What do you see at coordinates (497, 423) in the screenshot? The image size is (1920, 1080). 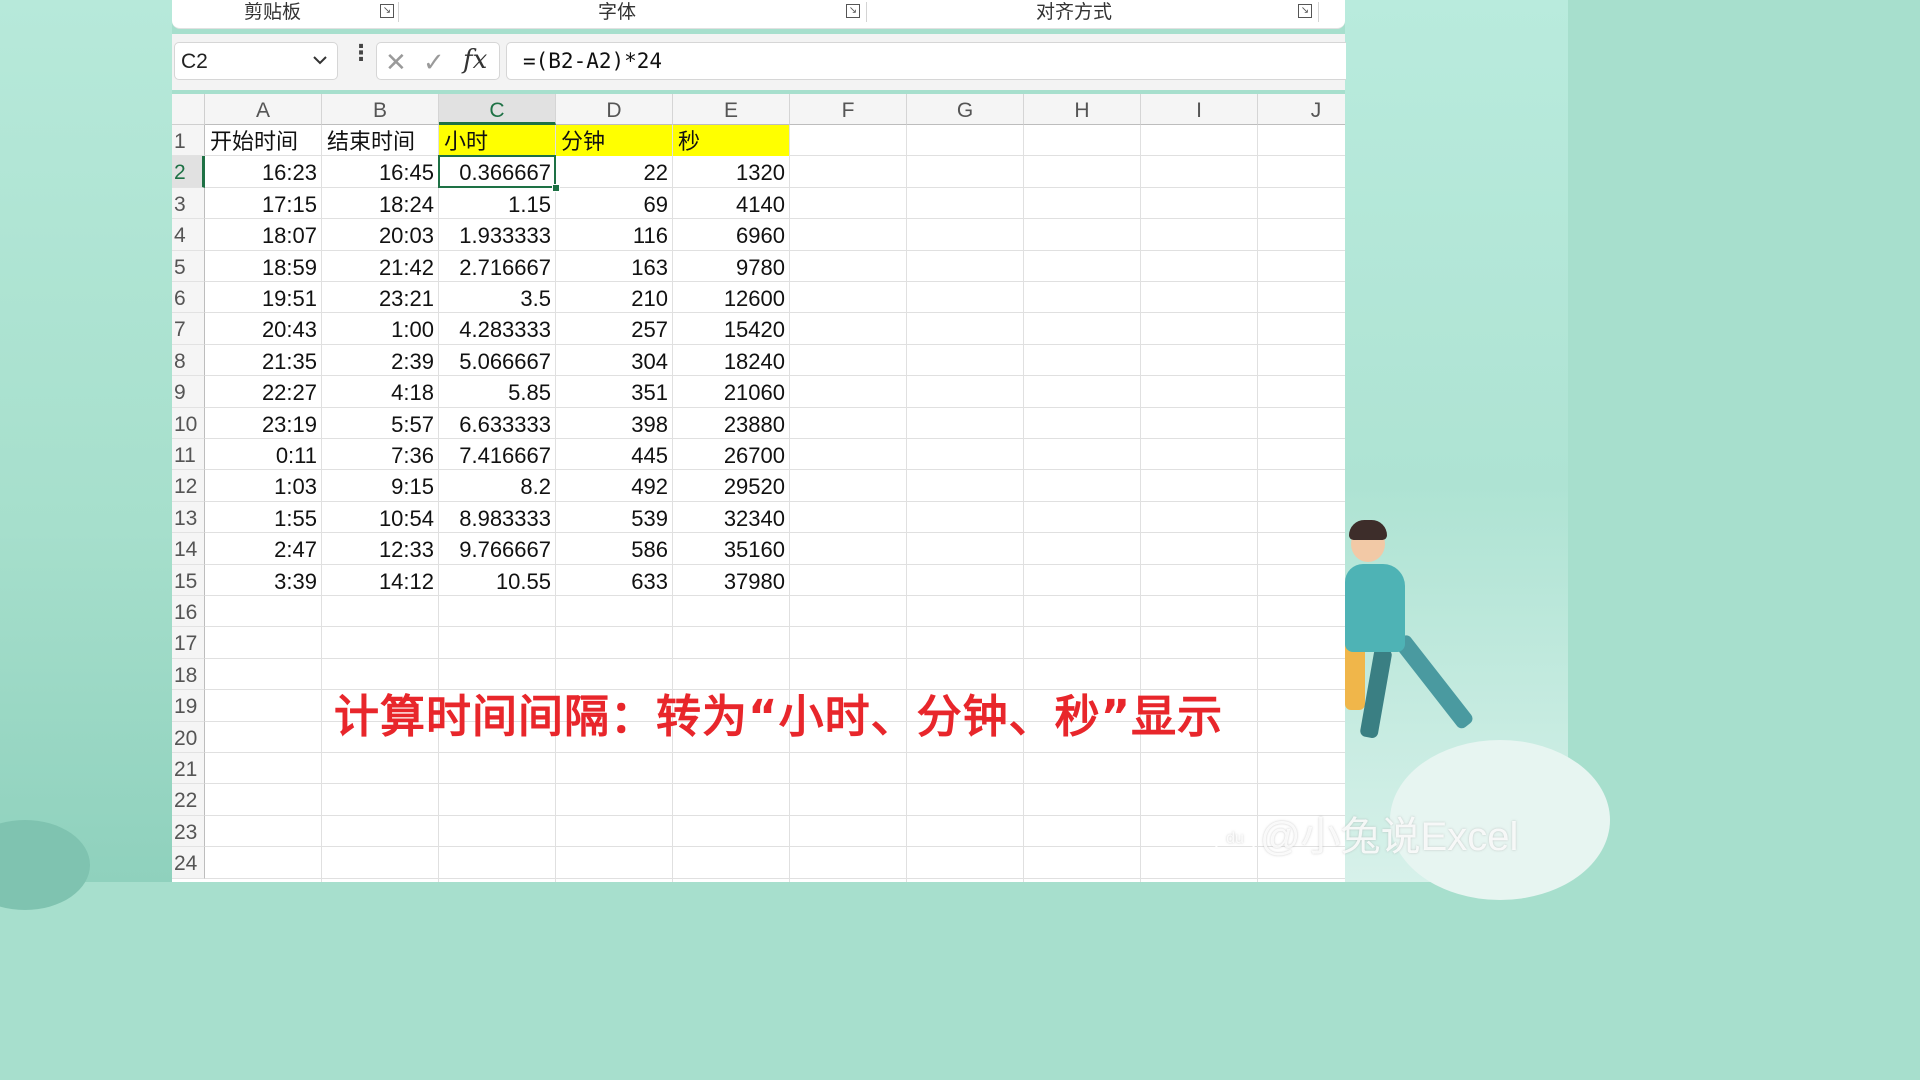 I see `data-cell: 6.633333` at bounding box center [497, 423].